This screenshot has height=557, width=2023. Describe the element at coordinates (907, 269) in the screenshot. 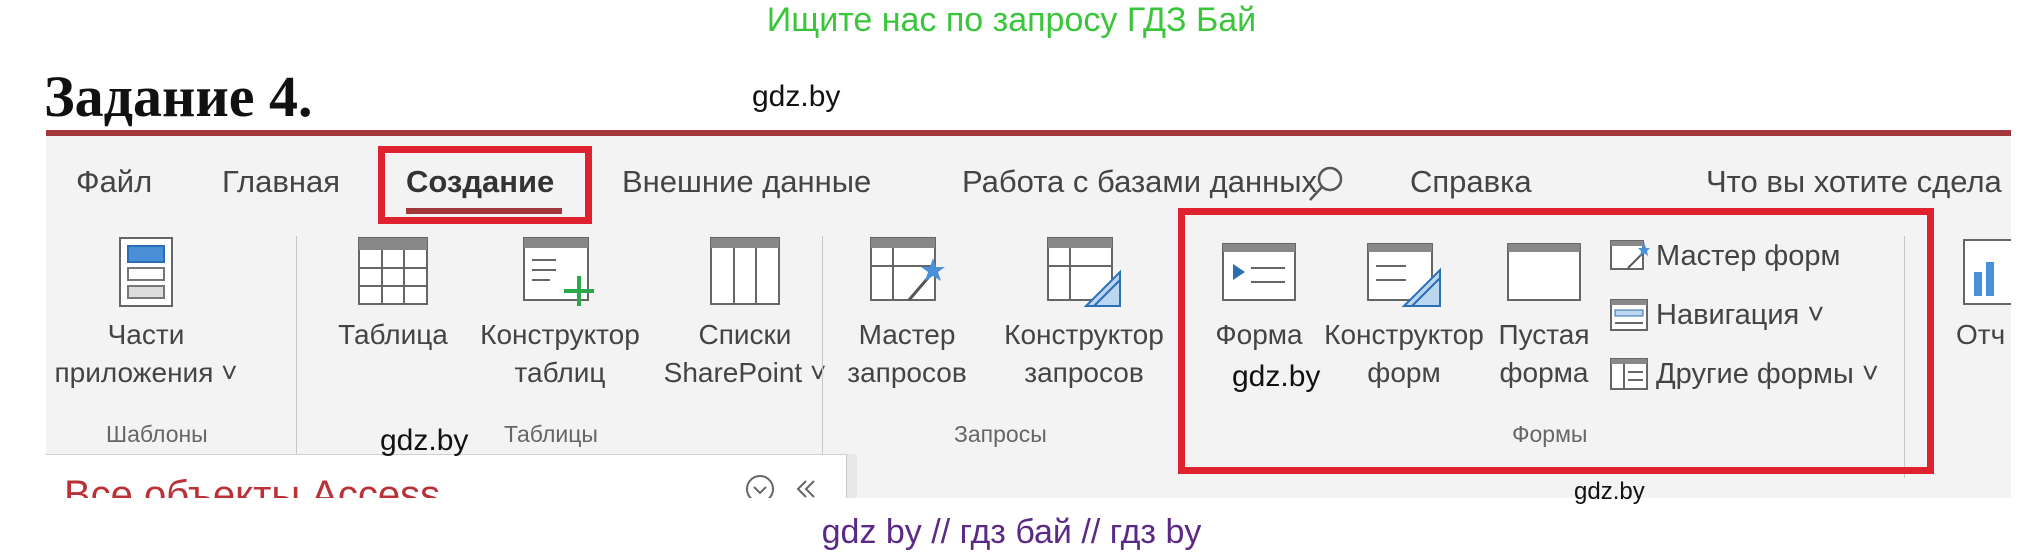

I see `query-wizard-icon` at that location.